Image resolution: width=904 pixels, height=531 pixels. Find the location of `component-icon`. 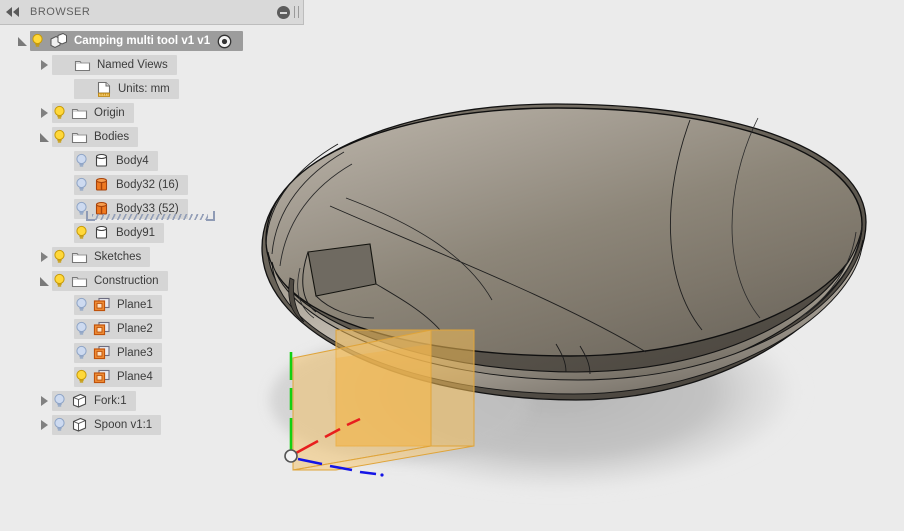

component-icon is located at coordinates (58, 41).